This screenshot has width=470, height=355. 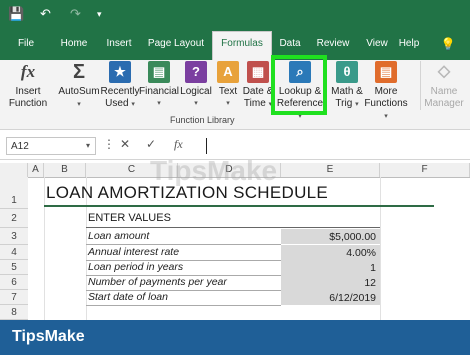 I want to click on name-manager-button: ◇ Name Manager, so click(x=443, y=85).